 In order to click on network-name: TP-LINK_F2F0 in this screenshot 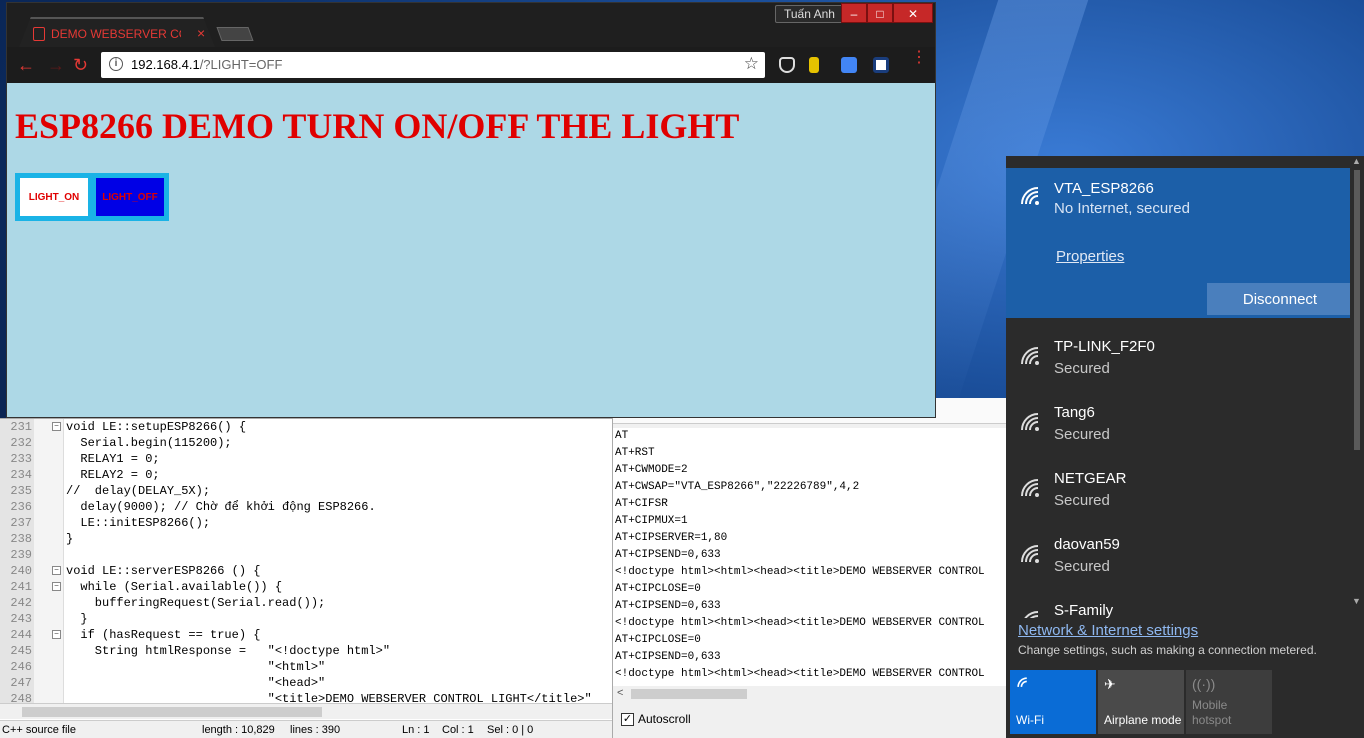, I will do `click(1104, 346)`.